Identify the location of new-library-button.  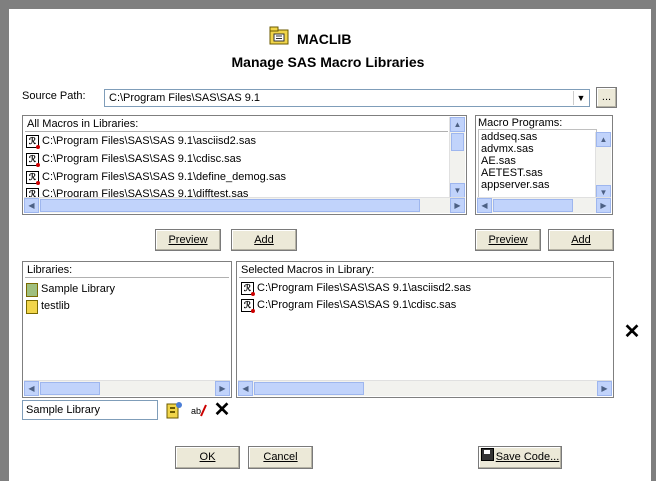
(174, 410).